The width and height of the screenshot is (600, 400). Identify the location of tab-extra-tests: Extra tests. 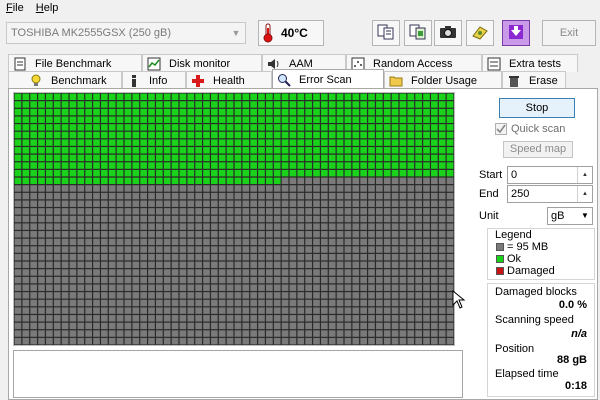
(530, 63).